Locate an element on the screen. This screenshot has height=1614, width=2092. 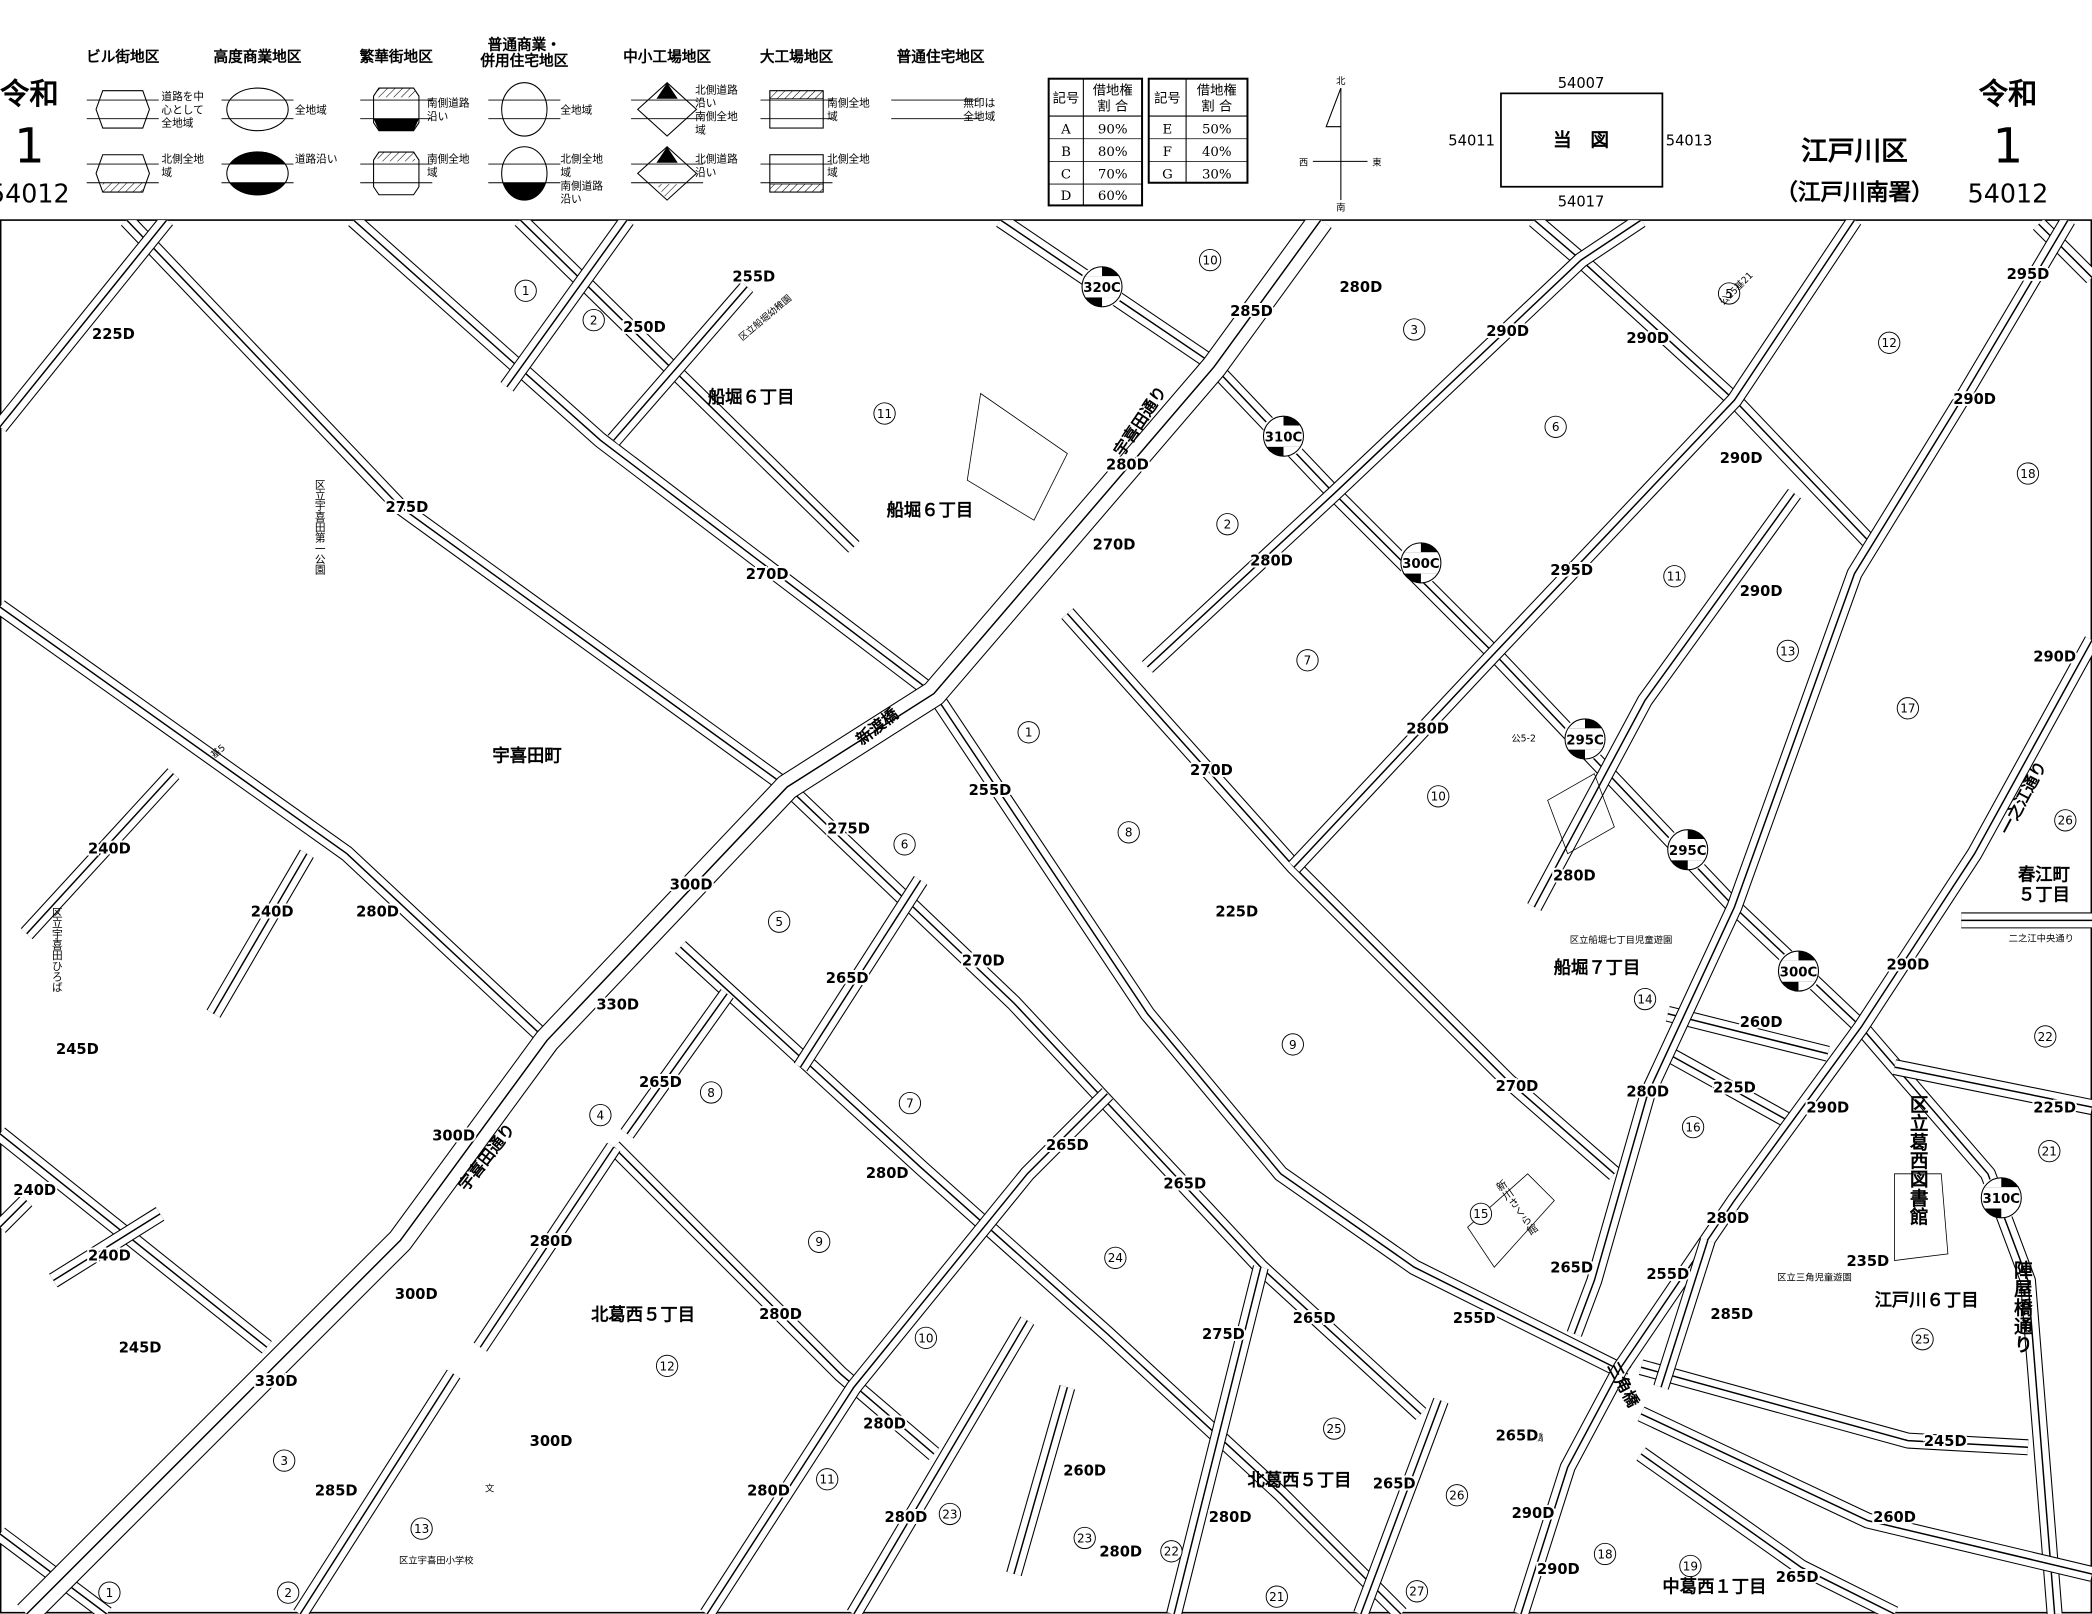
era-label-right: 令和 is located at coordinates (2008, 94).